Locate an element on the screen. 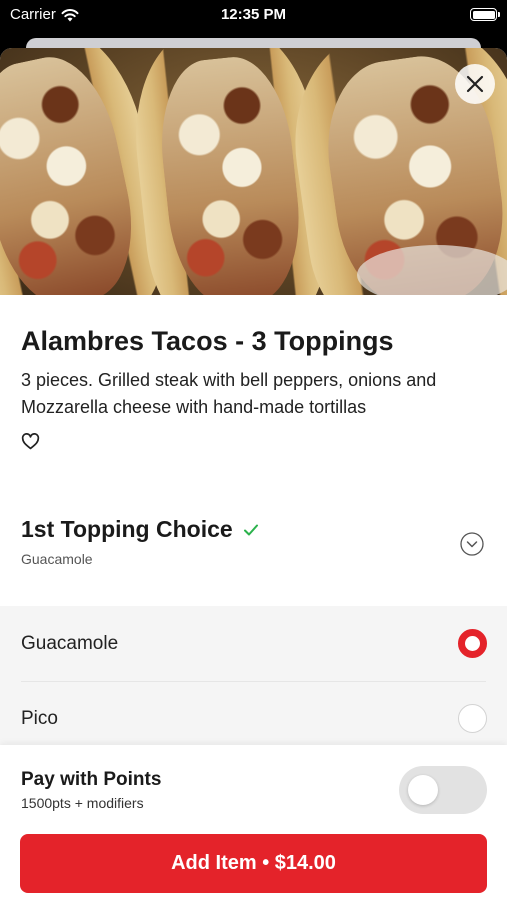  topping-choice-summary: Guacamole is located at coordinates (57, 559).